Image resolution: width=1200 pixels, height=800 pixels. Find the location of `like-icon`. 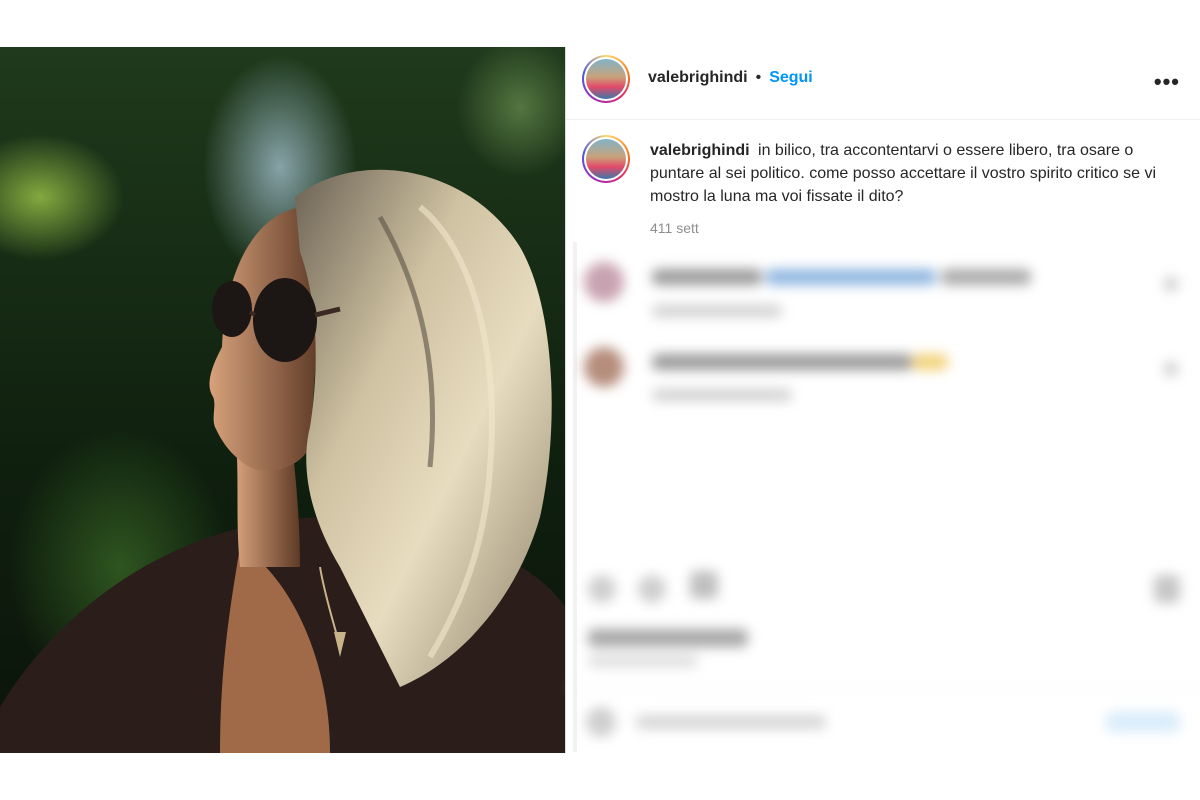

like-icon is located at coordinates (602, 589).